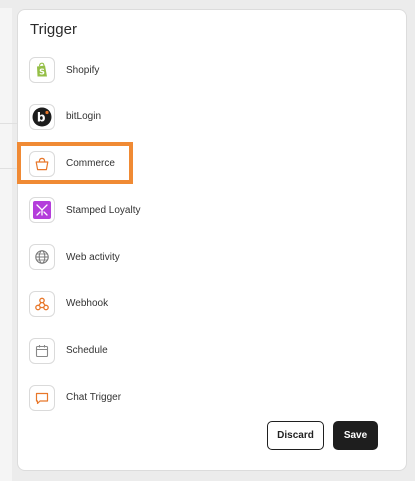  Describe the element at coordinates (42, 350) in the screenshot. I see `calendar-icon` at that location.